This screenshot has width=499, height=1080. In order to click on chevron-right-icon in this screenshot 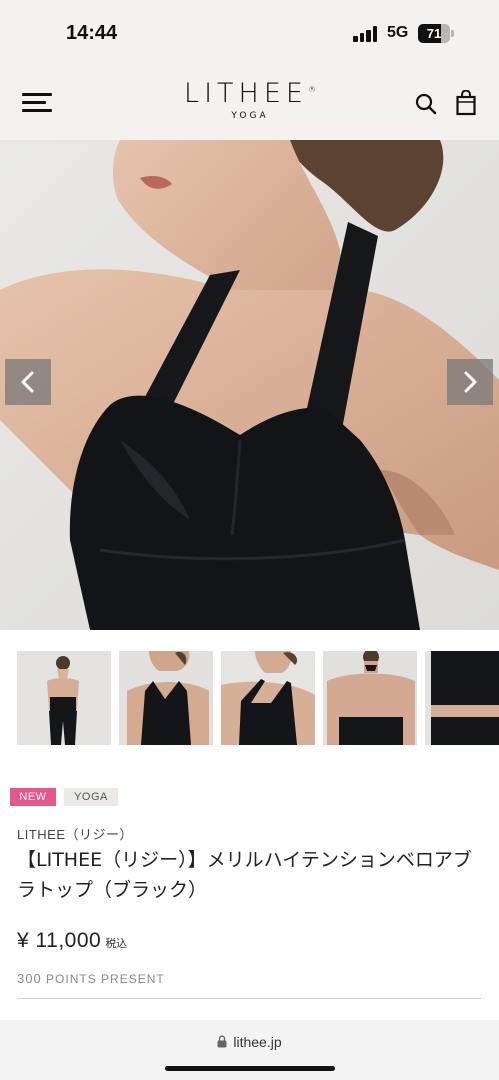, I will do `click(470, 382)`.